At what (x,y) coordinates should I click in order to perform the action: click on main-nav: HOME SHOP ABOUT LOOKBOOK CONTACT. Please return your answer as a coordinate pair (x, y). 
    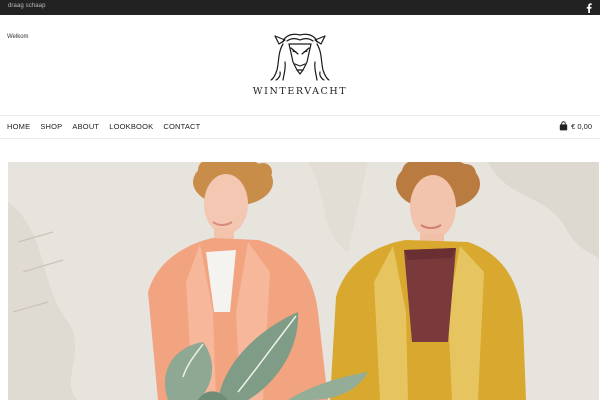
    Looking at the image, I should click on (103, 126).